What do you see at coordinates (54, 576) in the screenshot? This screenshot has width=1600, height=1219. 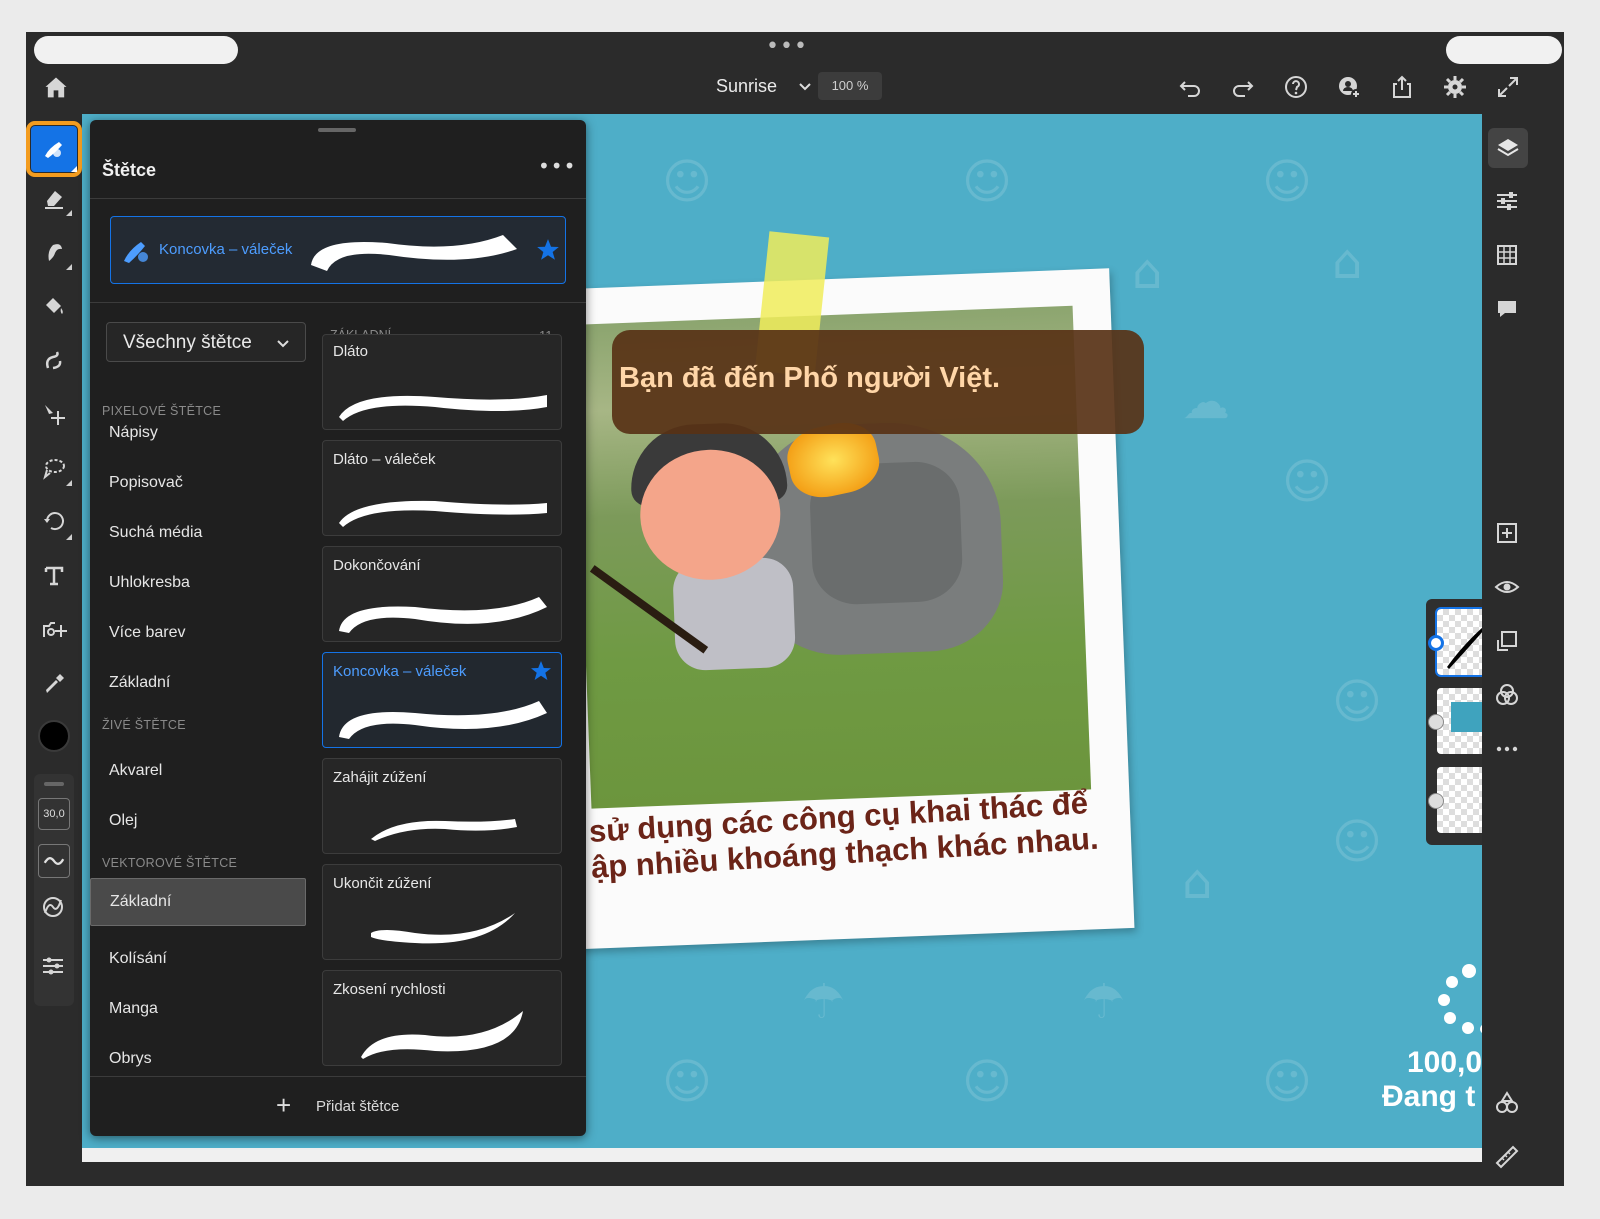 I see `text-tool-icon` at bounding box center [54, 576].